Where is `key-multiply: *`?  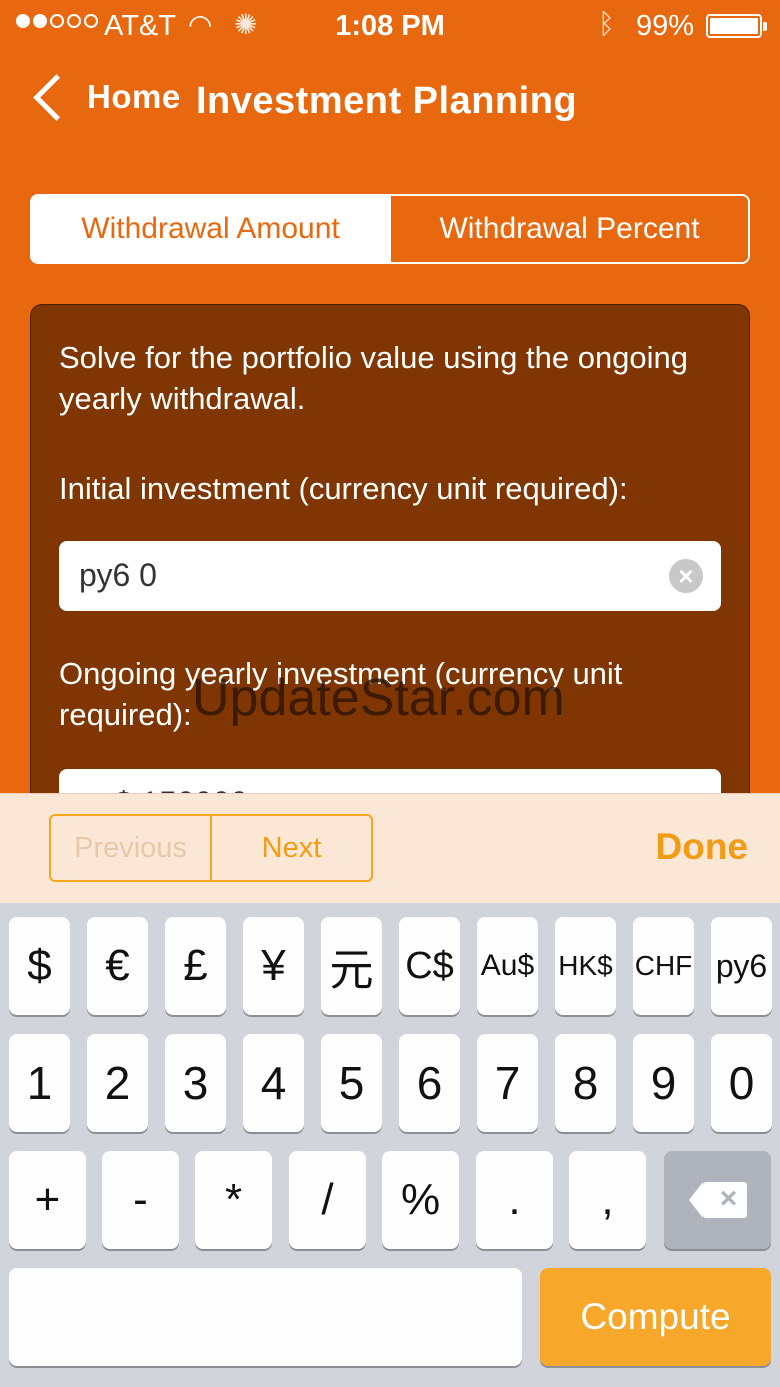
key-multiply: * is located at coordinates (233, 1200).